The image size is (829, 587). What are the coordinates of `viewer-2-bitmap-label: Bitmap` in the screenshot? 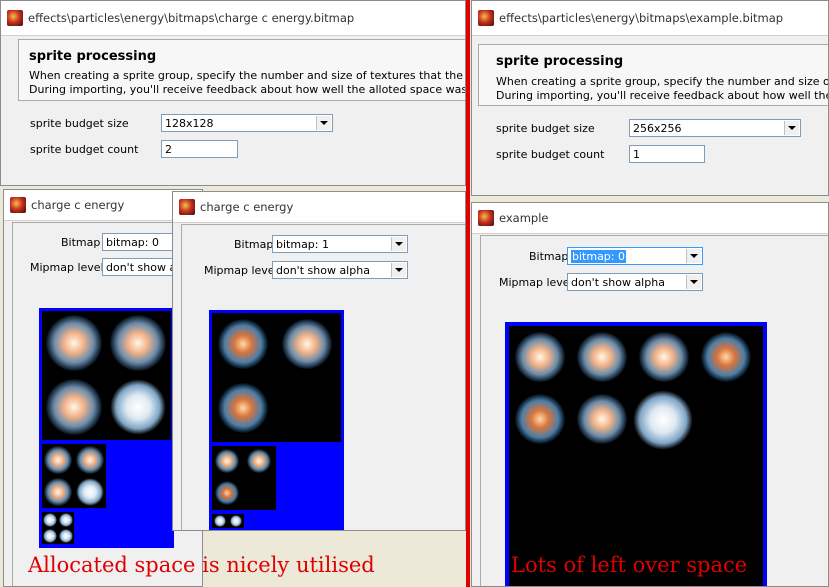 It's located at (254, 244).